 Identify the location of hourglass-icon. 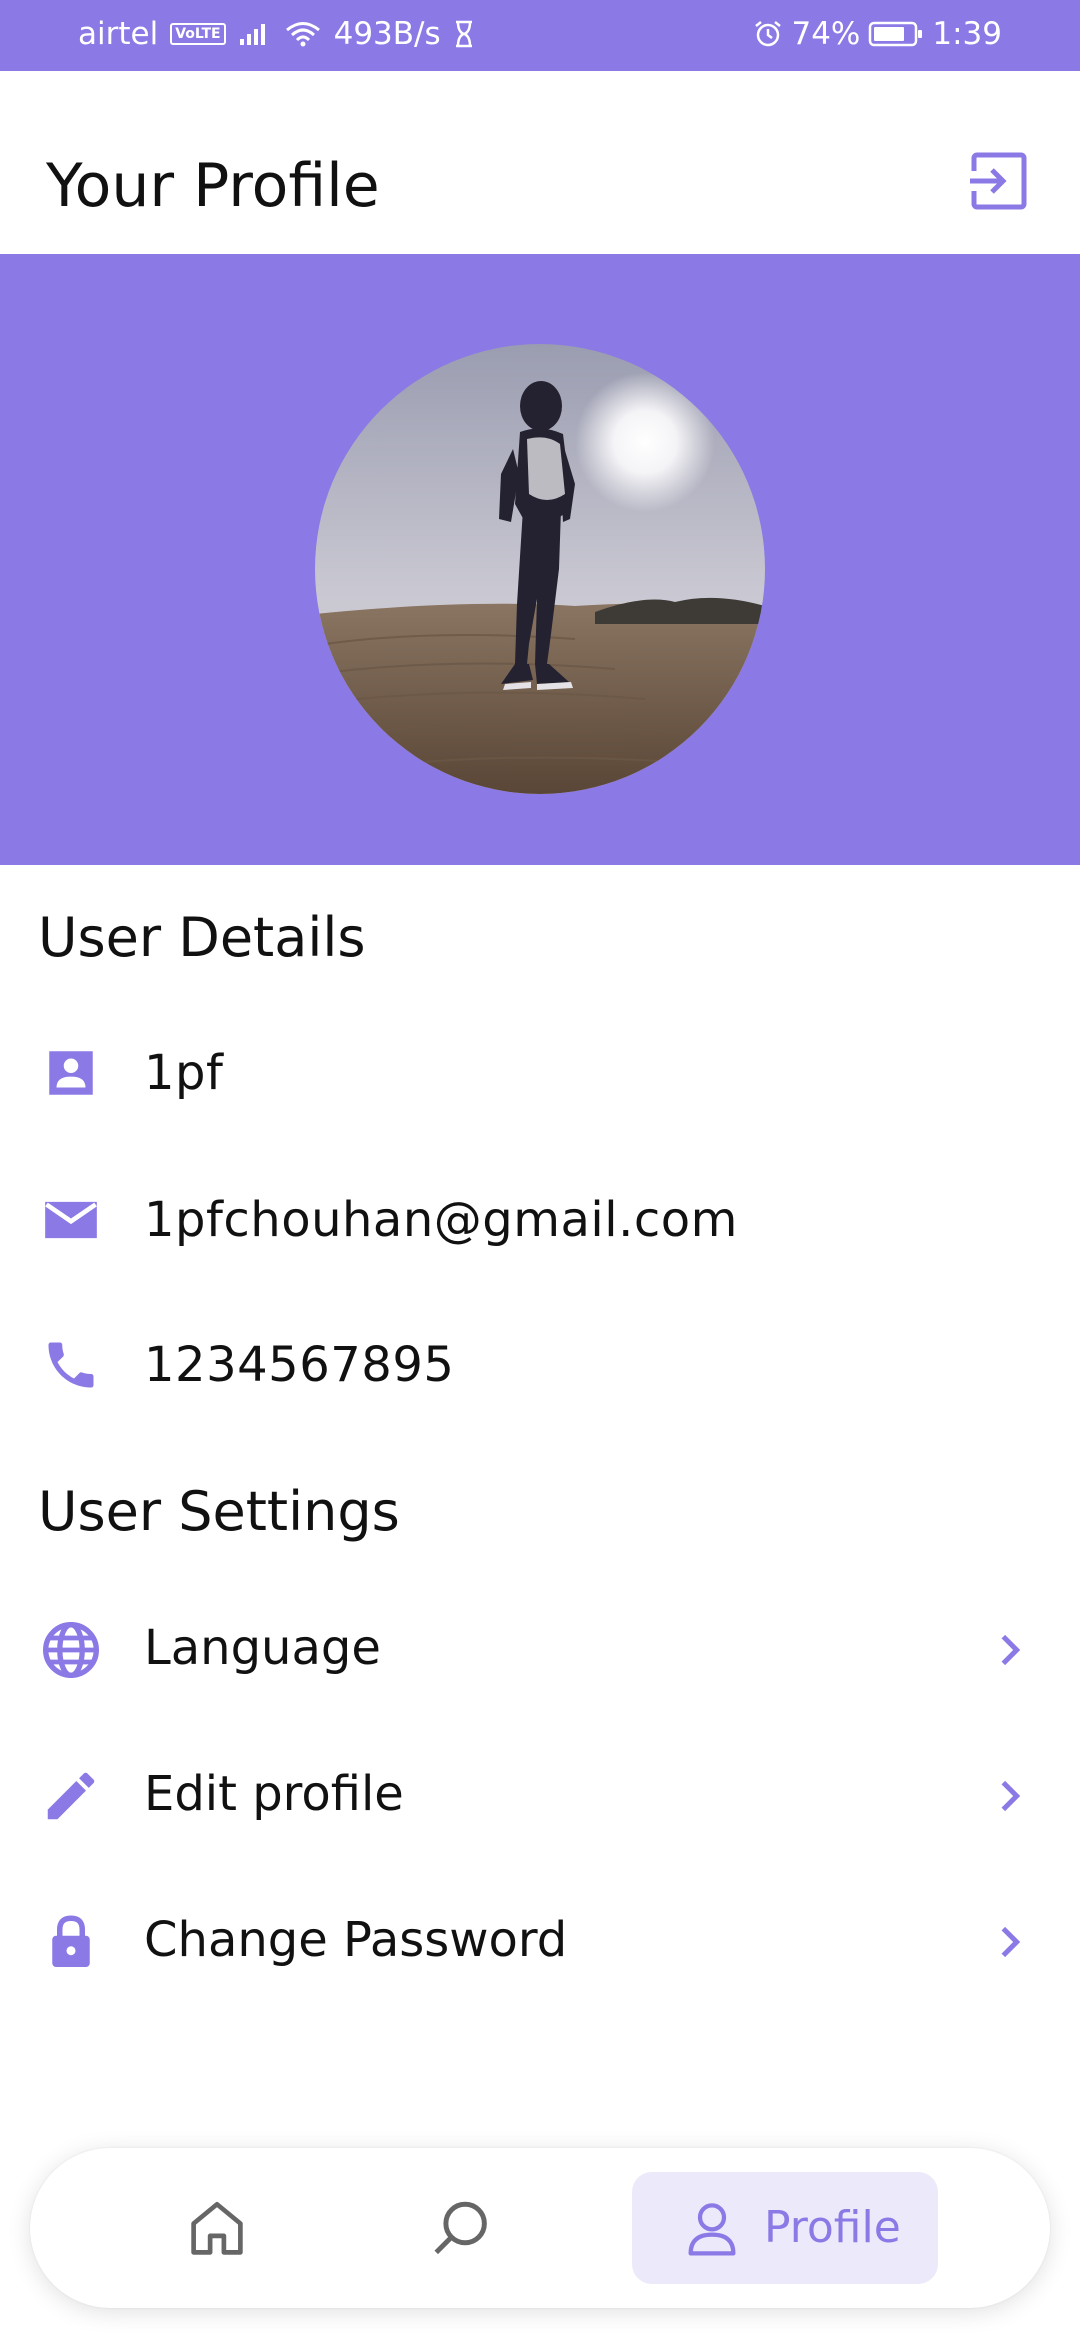
(463, 34).